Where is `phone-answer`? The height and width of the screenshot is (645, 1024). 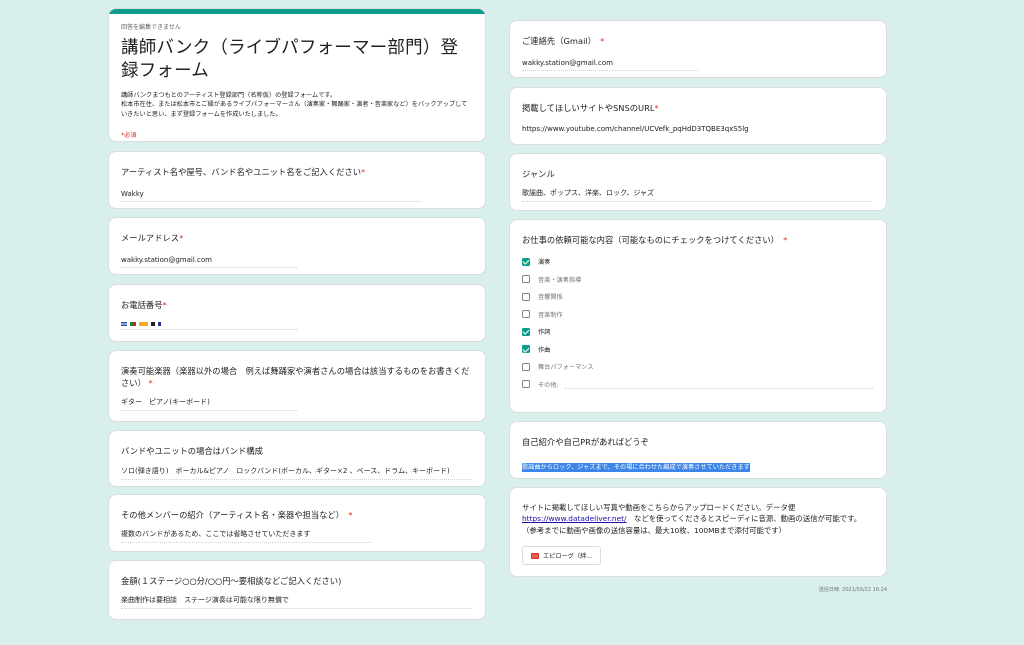
phone-answer is located at coordinates (297, 326).